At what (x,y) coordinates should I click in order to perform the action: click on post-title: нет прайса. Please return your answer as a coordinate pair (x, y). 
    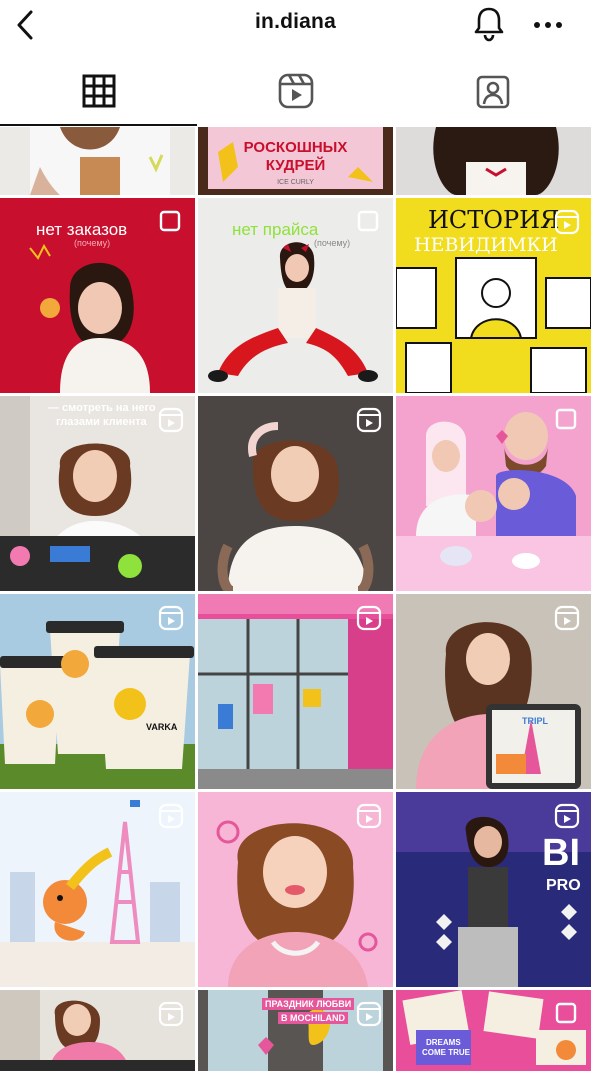
    Looking at the image, I should click on (275, 229).